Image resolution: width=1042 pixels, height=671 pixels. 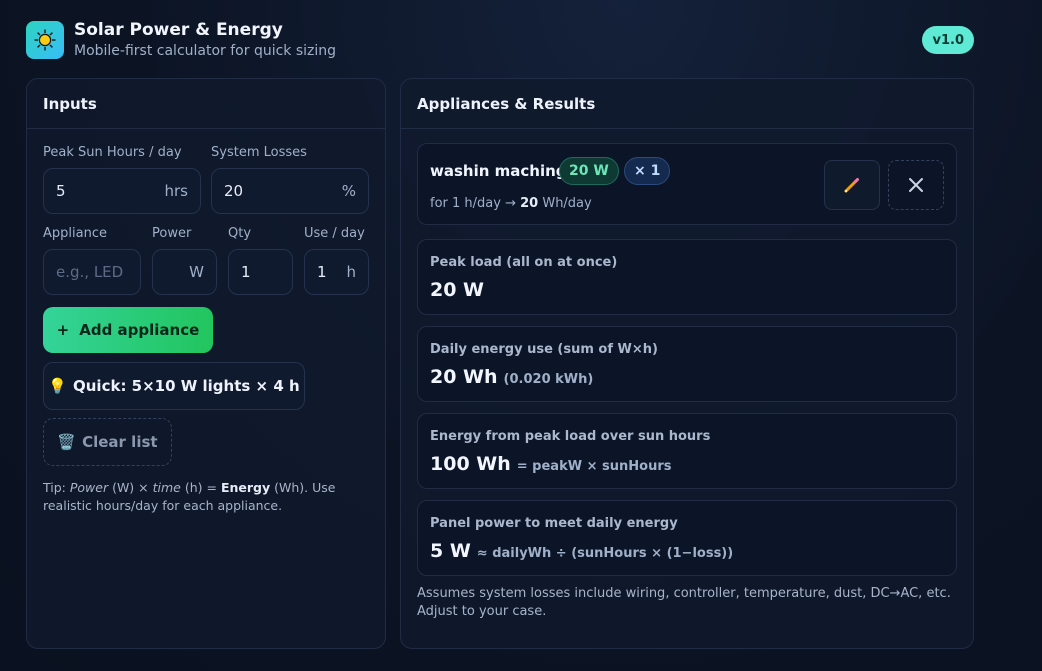 I want to click on inputs-heading: Inputs, so click(x=206, y=104).